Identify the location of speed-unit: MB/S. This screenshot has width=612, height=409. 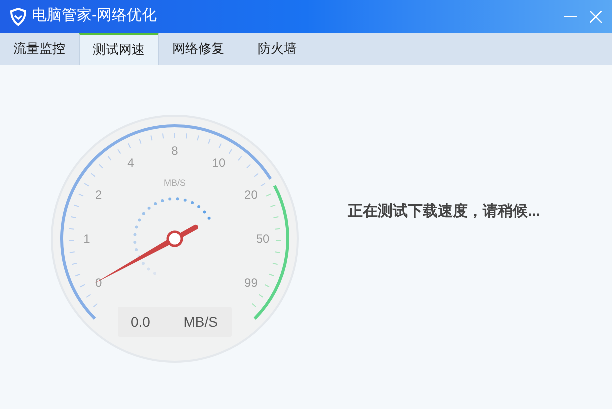
(201, 322).